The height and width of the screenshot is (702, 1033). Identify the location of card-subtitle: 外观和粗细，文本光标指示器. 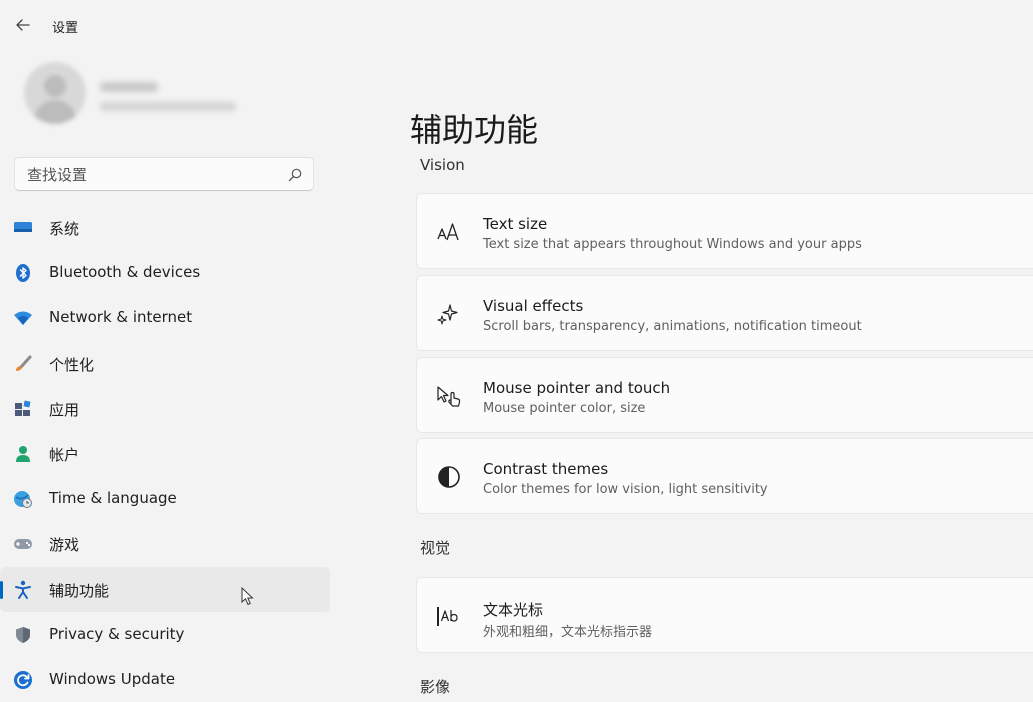
(568, 632).